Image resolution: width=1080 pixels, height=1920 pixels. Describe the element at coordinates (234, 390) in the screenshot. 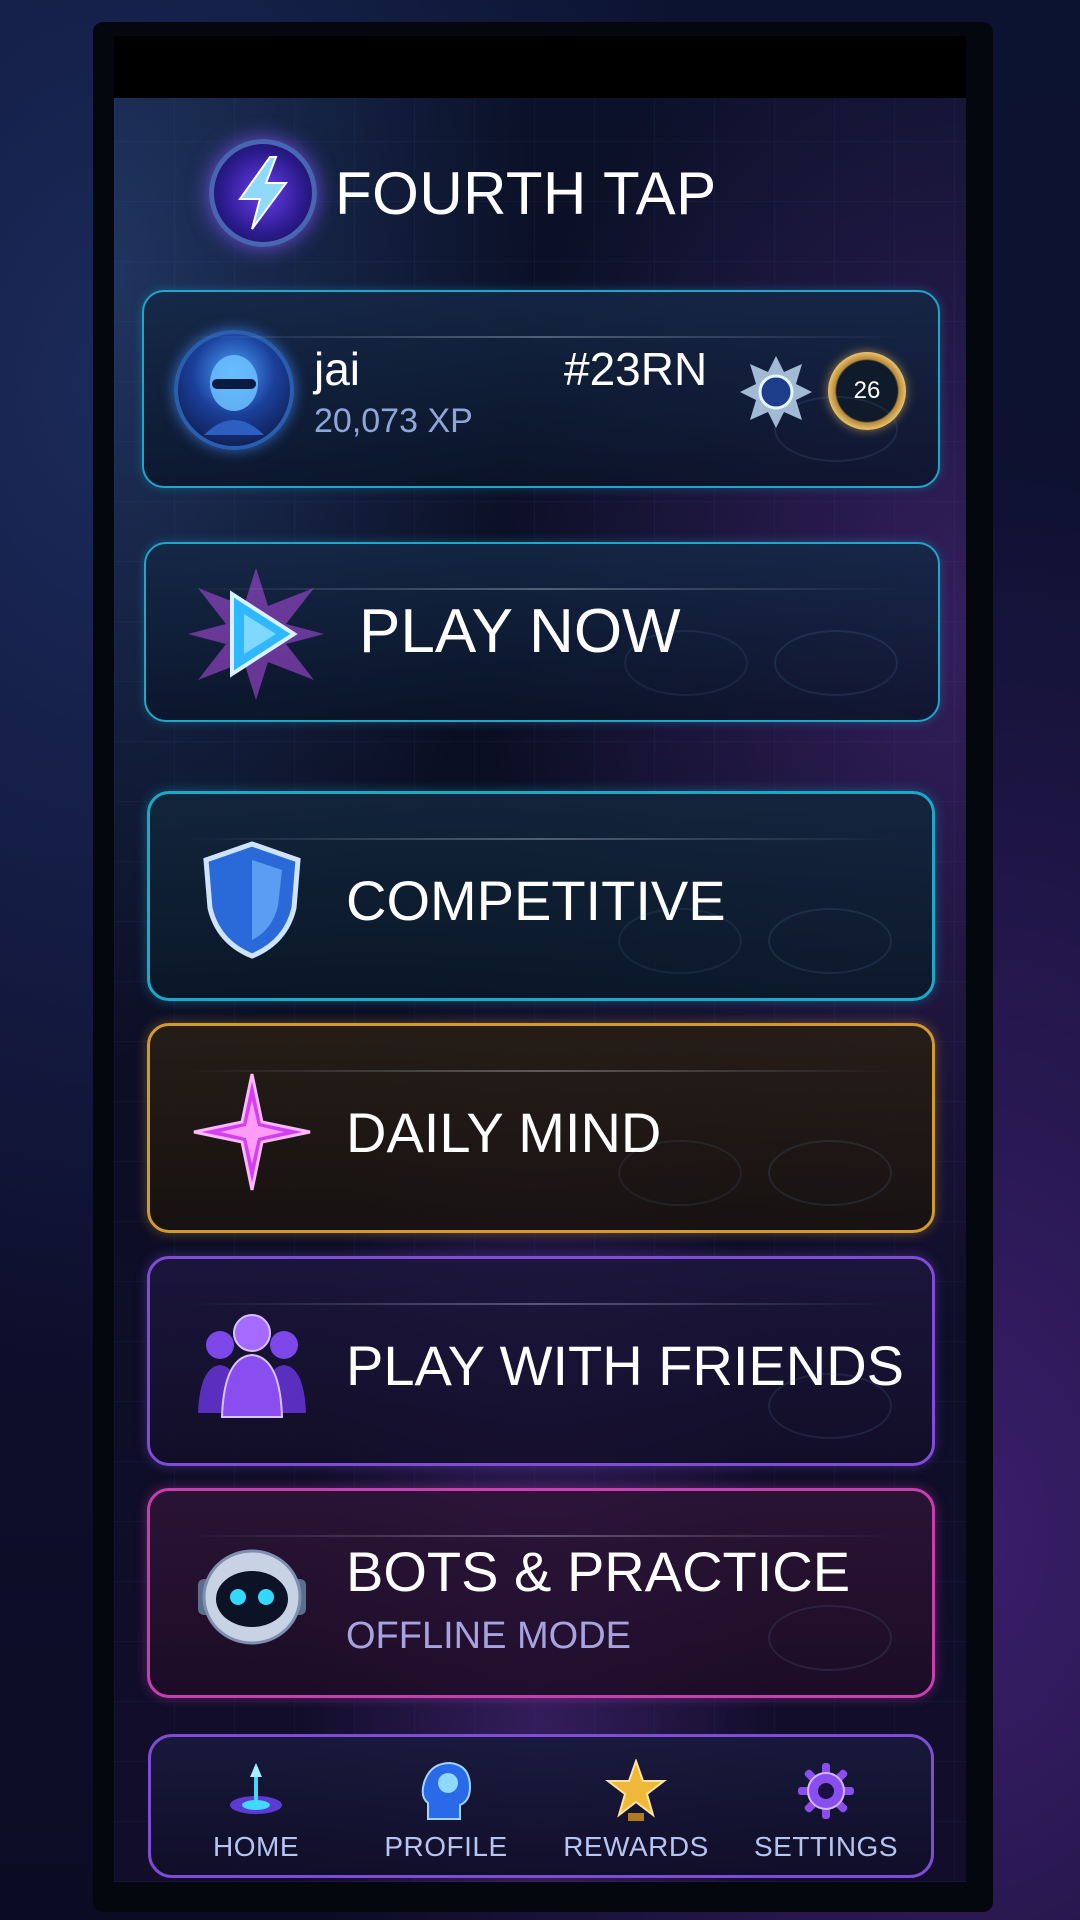

I see `avatar` at that location.